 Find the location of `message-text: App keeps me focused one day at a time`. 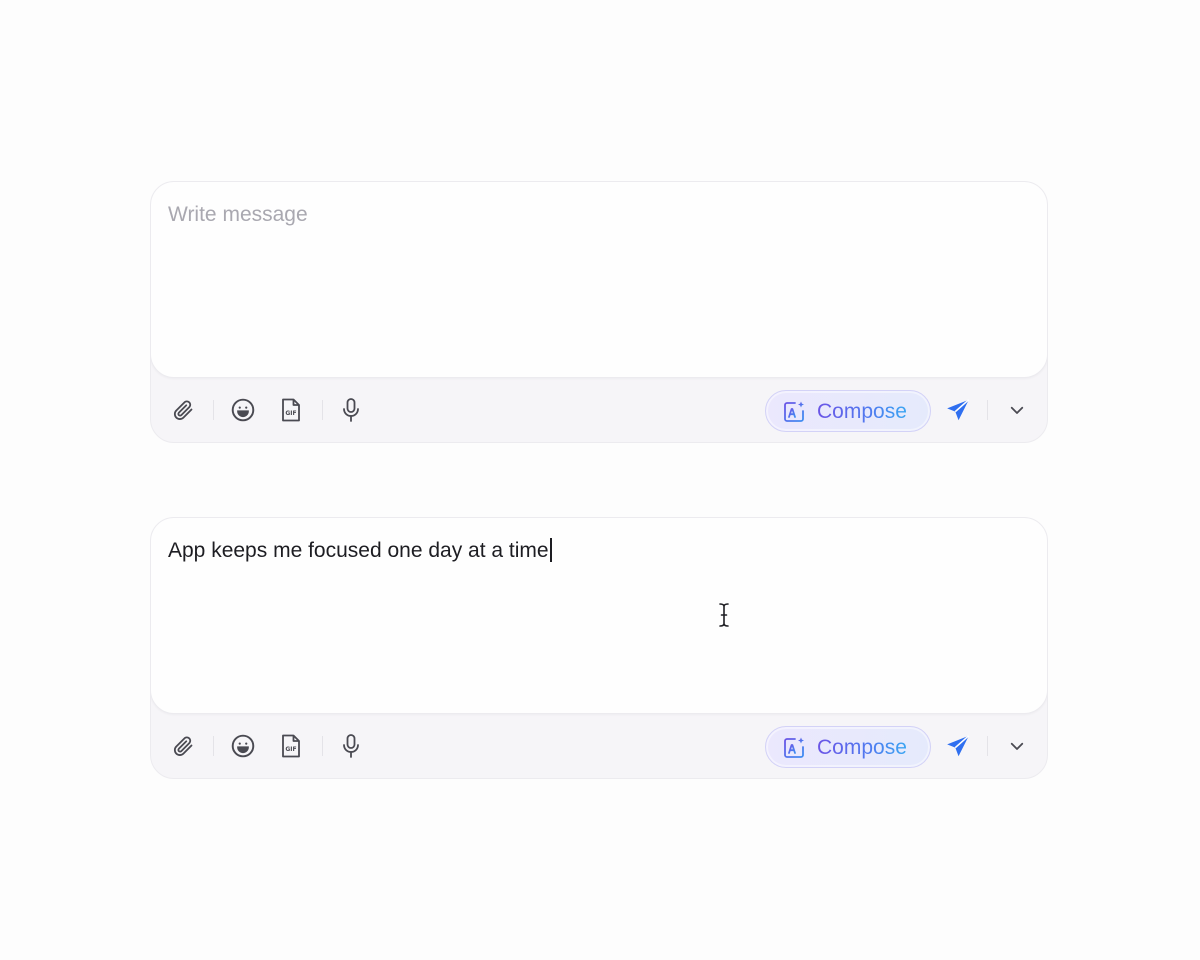

message-text: App keeps me focused one day at a time is located at coordinates (360, 551).